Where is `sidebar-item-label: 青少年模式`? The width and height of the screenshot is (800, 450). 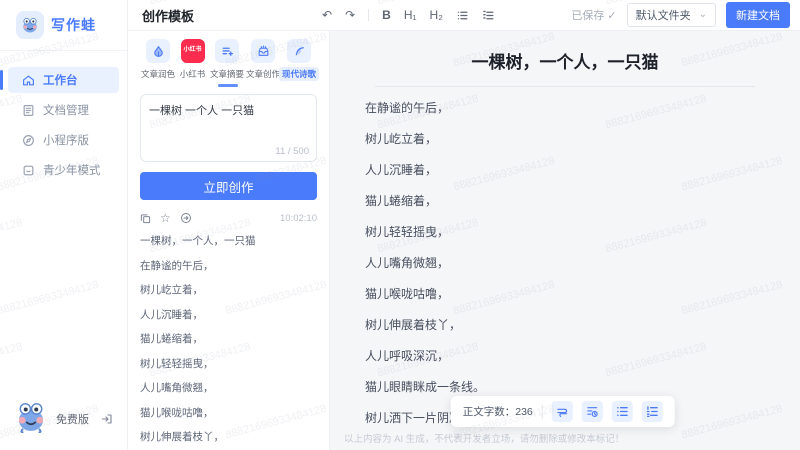
sidebar-item-label: 青少年模式 is located at coordinates (72, 171).